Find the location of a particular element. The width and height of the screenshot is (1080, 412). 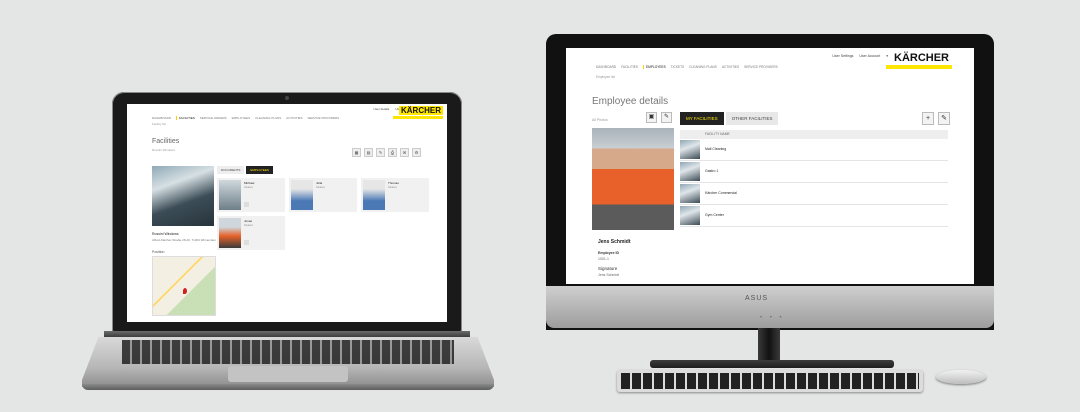

photo-label: All Photos is located at coordinates (600, 120).